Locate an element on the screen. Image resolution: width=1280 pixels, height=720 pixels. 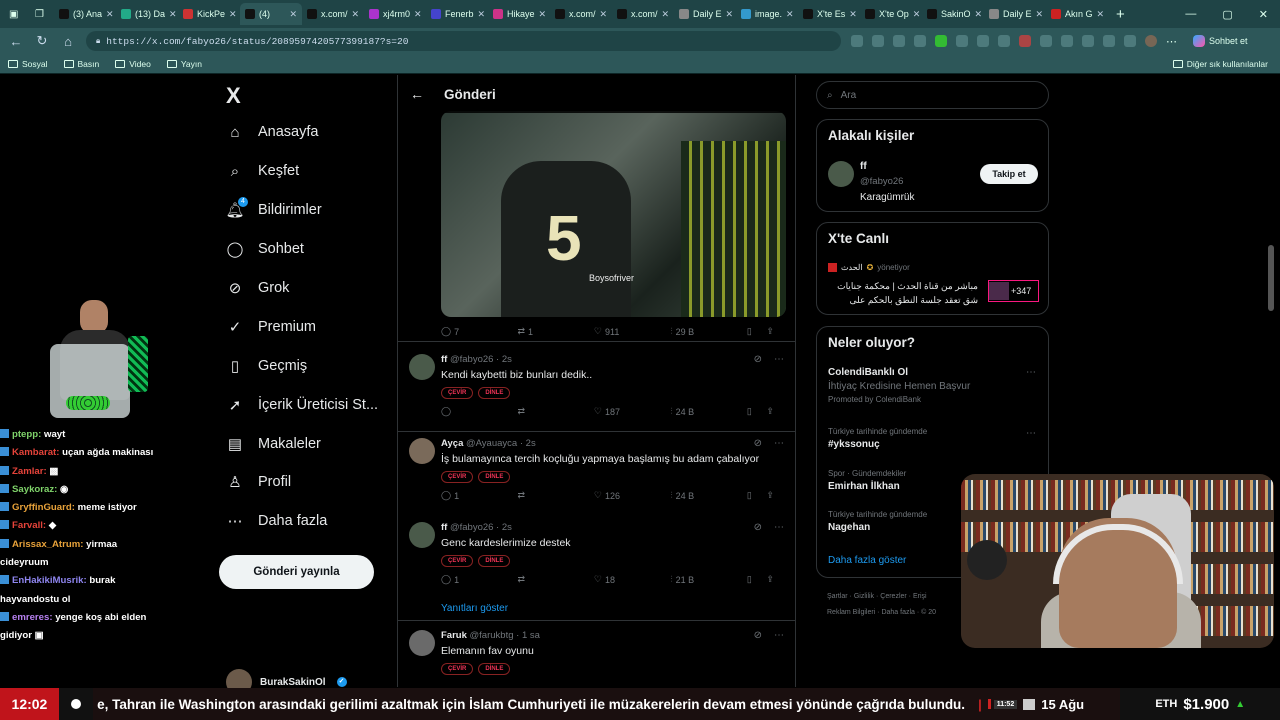
chat-username: Zamlar: is located at coordinates (29, 471).